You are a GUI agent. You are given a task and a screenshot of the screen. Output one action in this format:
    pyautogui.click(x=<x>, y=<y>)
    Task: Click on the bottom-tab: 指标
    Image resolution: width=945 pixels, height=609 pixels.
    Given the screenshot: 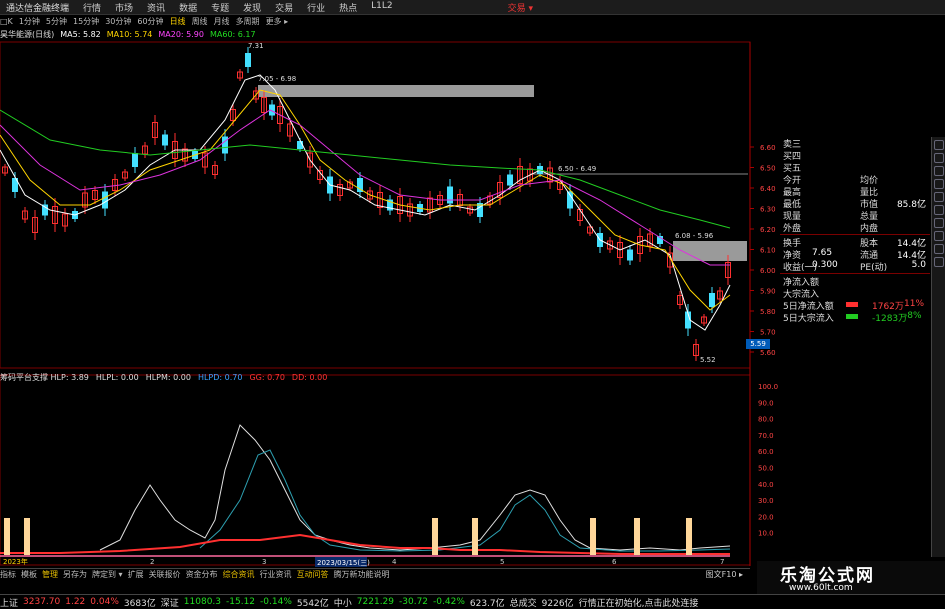 What is the action you would take?
    pyautogui.click(x=8, y=574)
    